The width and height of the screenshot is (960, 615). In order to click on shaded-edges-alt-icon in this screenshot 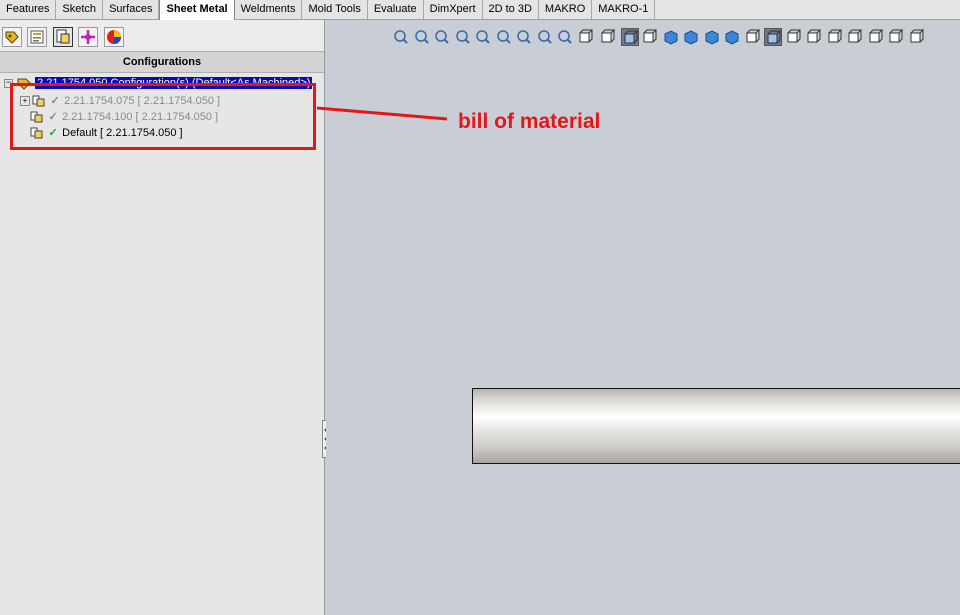, I will do `click(732, 37)`.